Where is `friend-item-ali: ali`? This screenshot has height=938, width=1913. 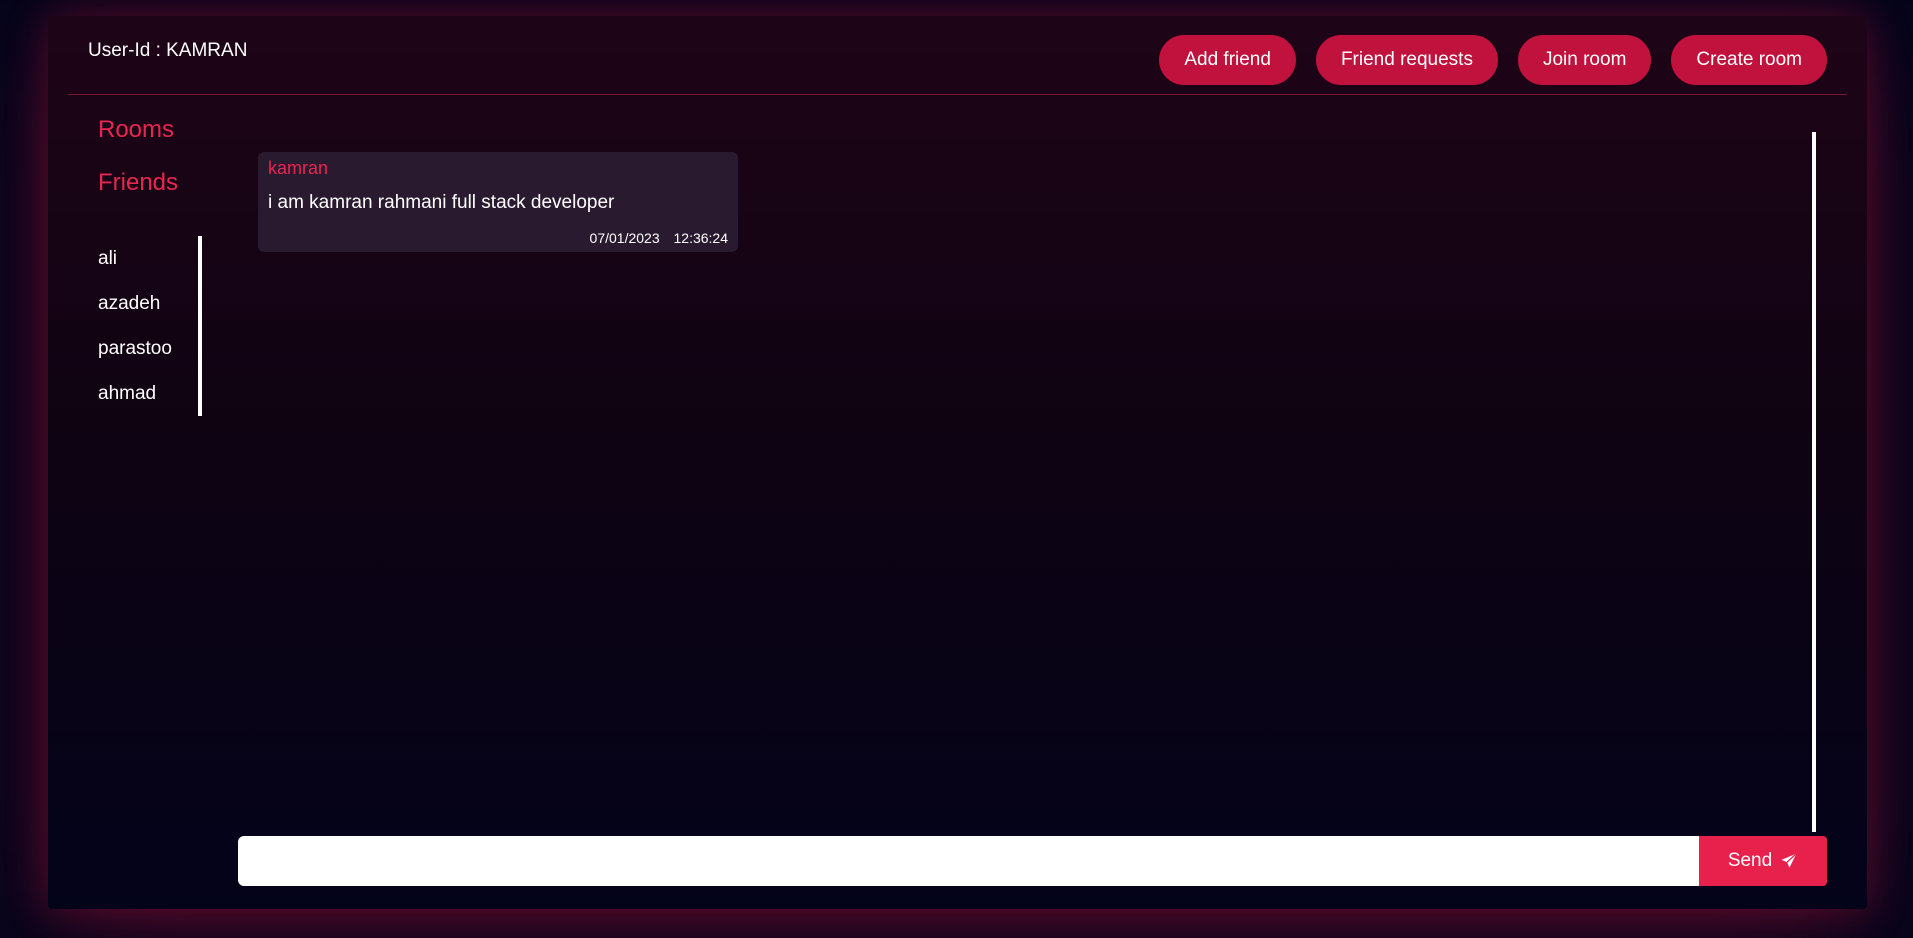 friend-item-ali: ali is located at coordinates (148, 258).